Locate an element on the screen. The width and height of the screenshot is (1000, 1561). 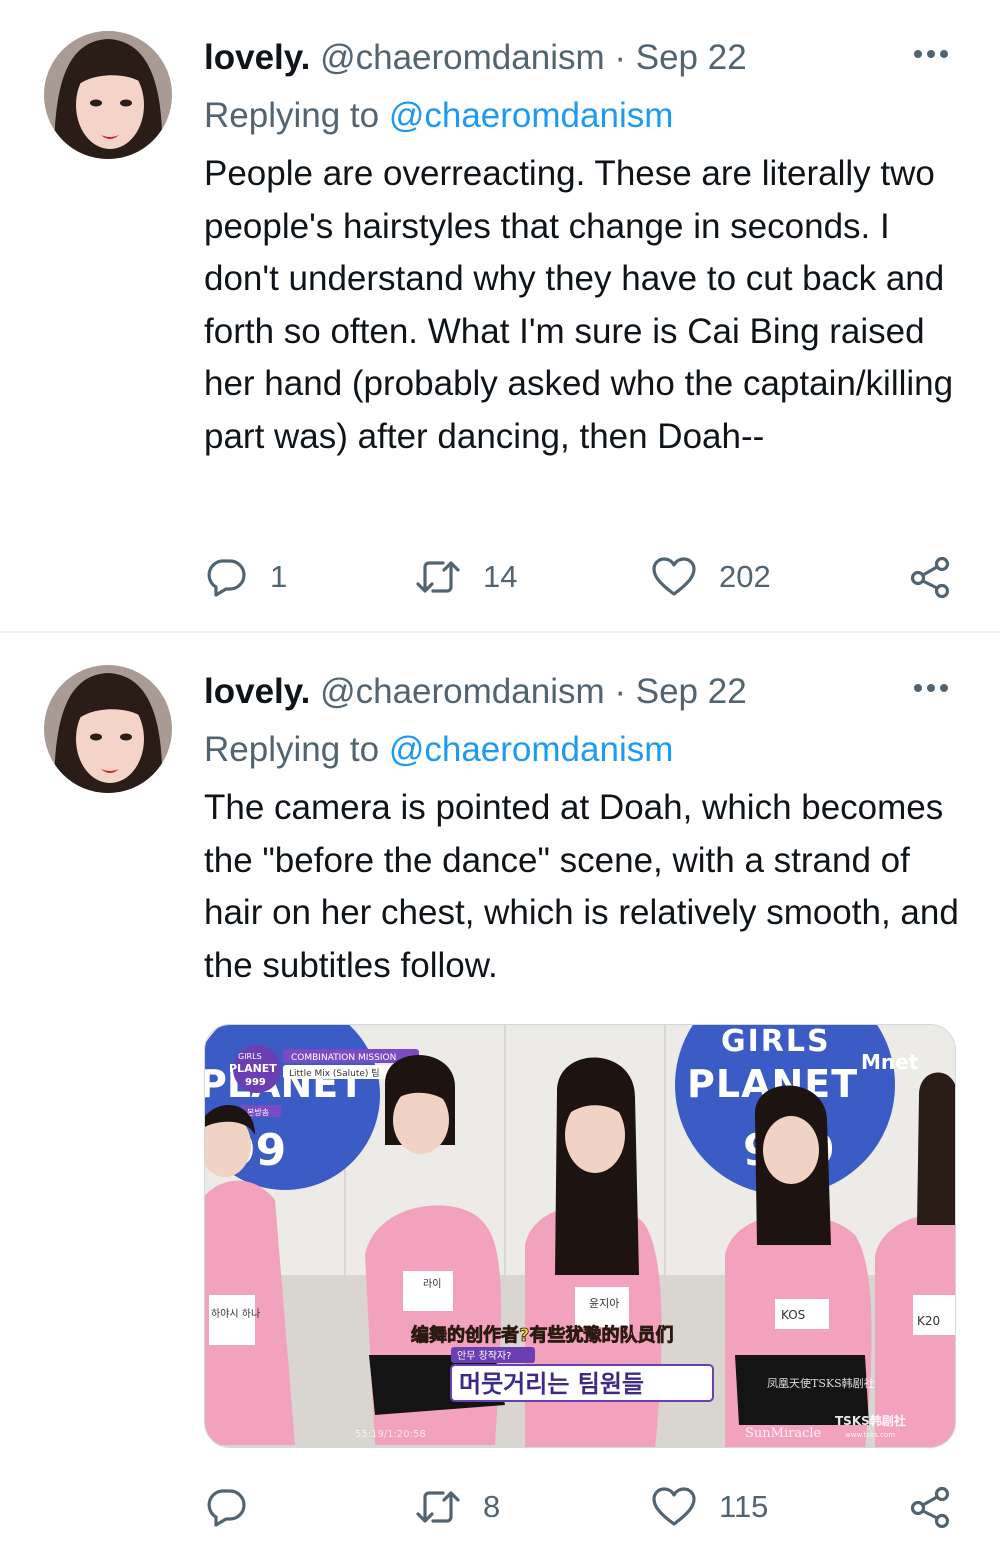
tweet-divider is located at coordinates (500, 632).